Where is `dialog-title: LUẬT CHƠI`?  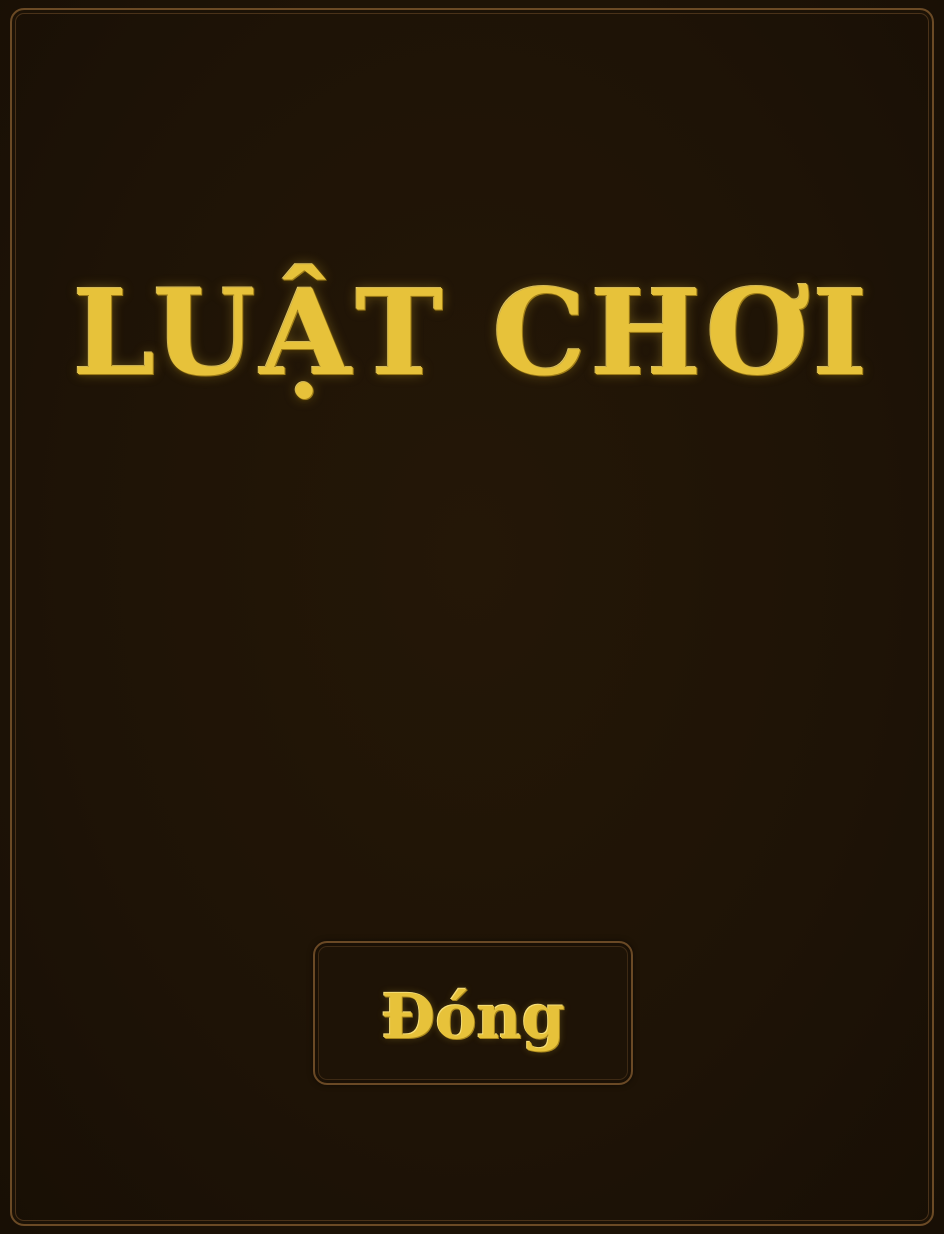
dialog-title: LUẬT CHƠI is located at coordinates (472, 332).